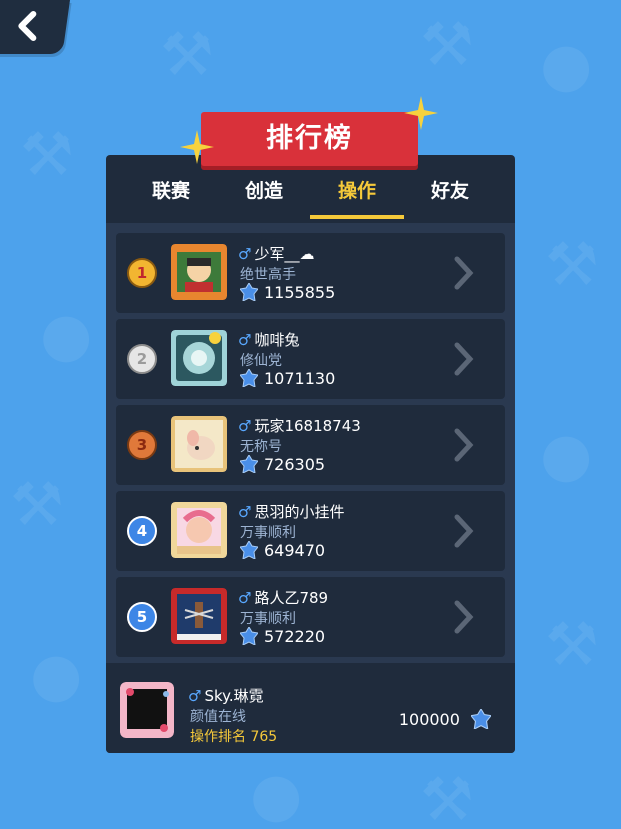 The height and width of the screenshot is (829, 621). I want to click on leaderboard-row: 4 ♂ 思羽的小挂件 万事顺利 649470, so click(310, 531).